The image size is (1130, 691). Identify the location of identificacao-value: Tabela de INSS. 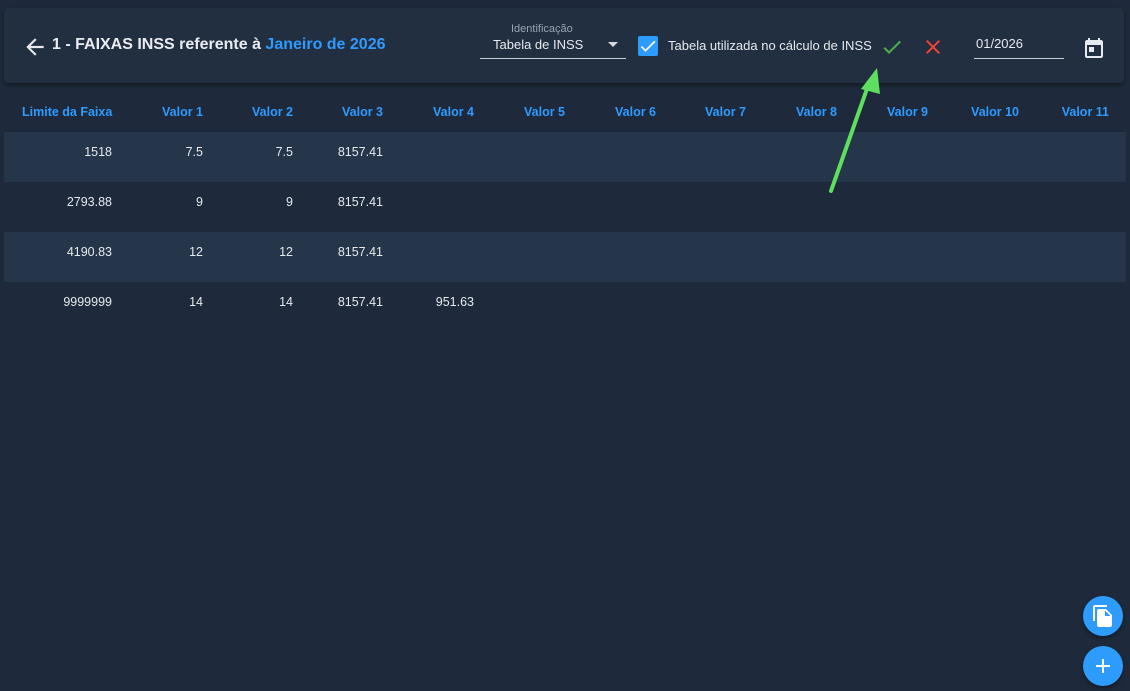
(538, 44).